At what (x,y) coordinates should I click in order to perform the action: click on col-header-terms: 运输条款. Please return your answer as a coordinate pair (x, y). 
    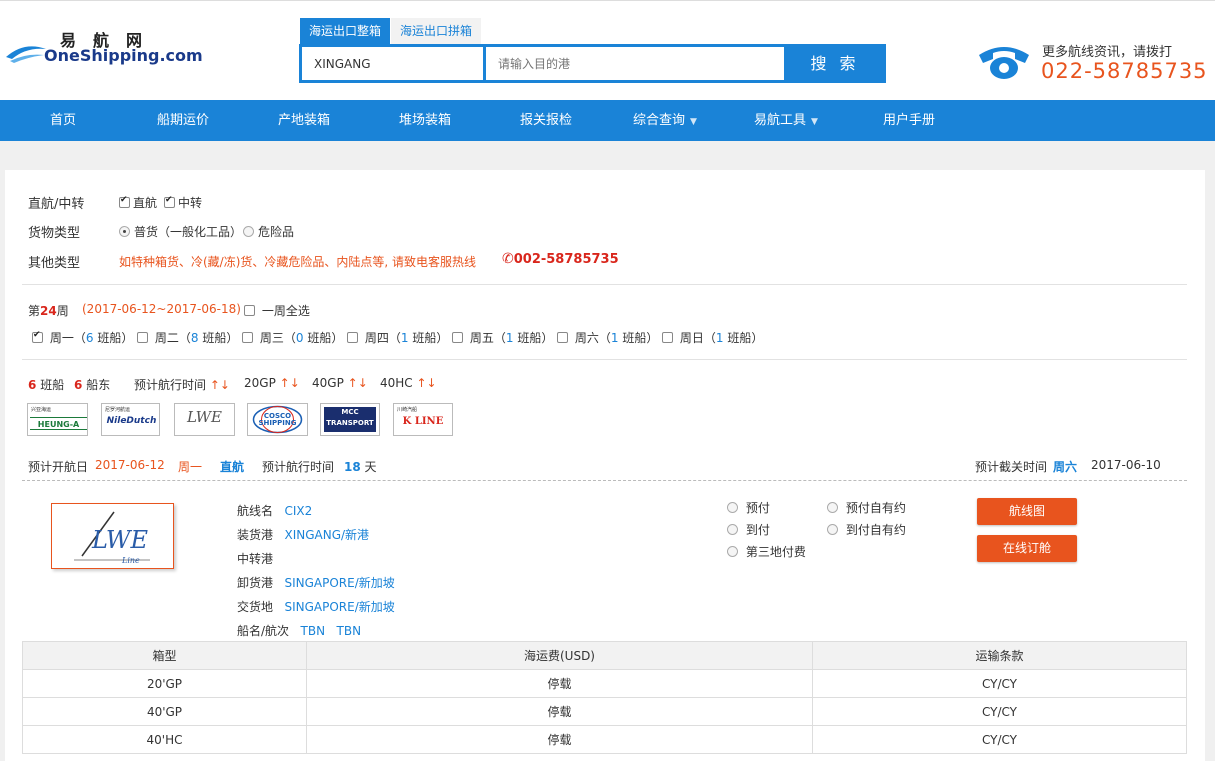
    Looking at the image, I should click on (999, 655).